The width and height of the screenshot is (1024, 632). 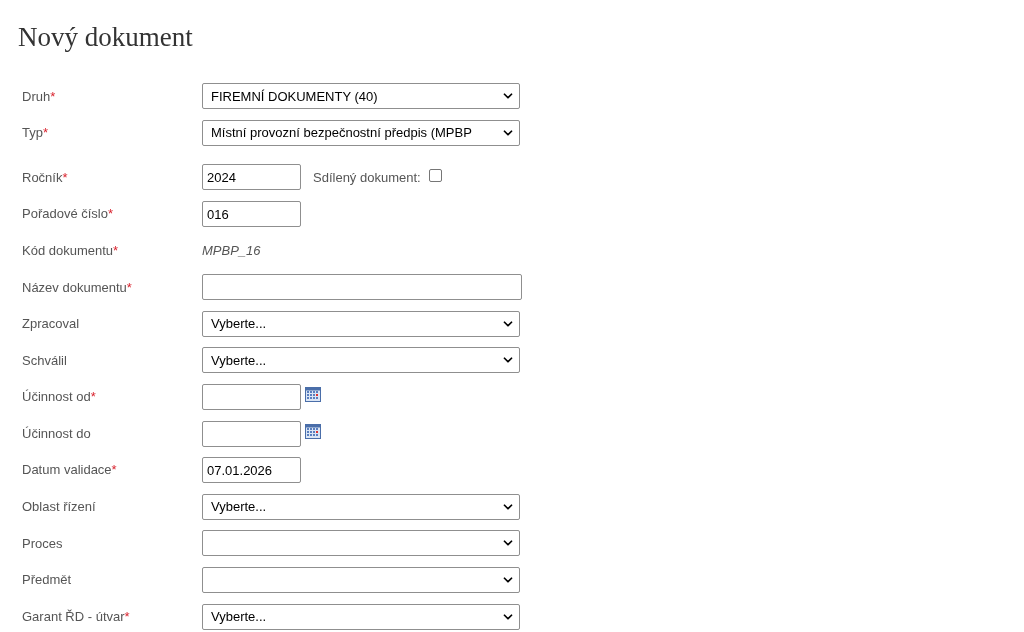 What do you see at coordinates (106, 37) in the screenshot?
I see `page-title: Nový dokument` at bounding box center [106, 37].